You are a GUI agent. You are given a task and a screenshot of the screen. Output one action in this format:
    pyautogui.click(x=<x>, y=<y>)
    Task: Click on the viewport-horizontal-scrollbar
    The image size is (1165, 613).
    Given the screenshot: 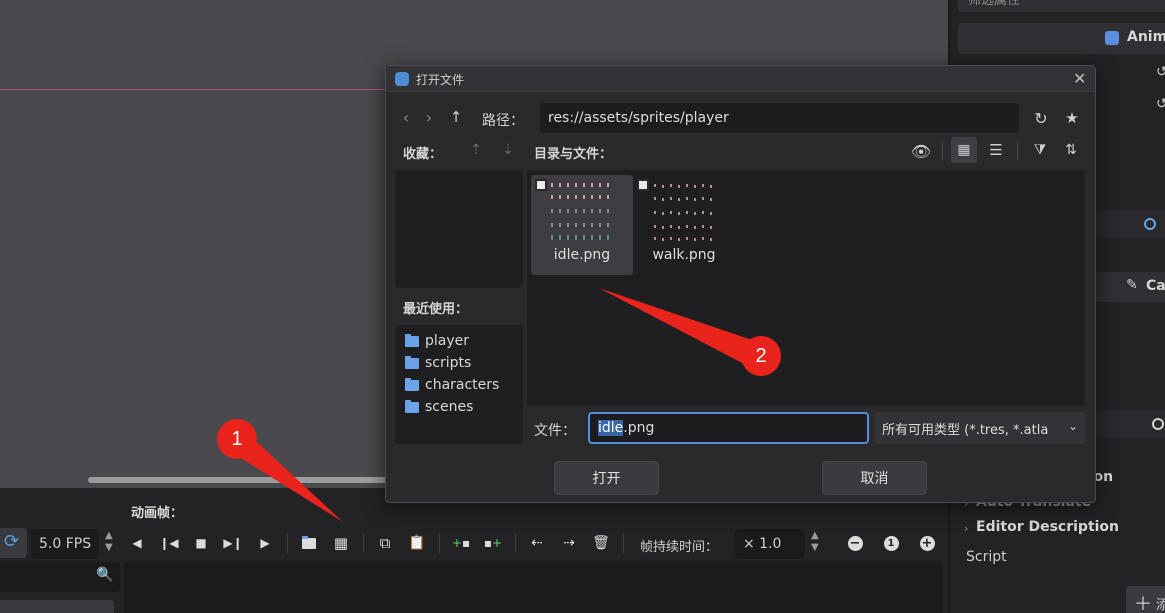 What is the action you would take?
    pyautogui.click(x=238, y=480)
    